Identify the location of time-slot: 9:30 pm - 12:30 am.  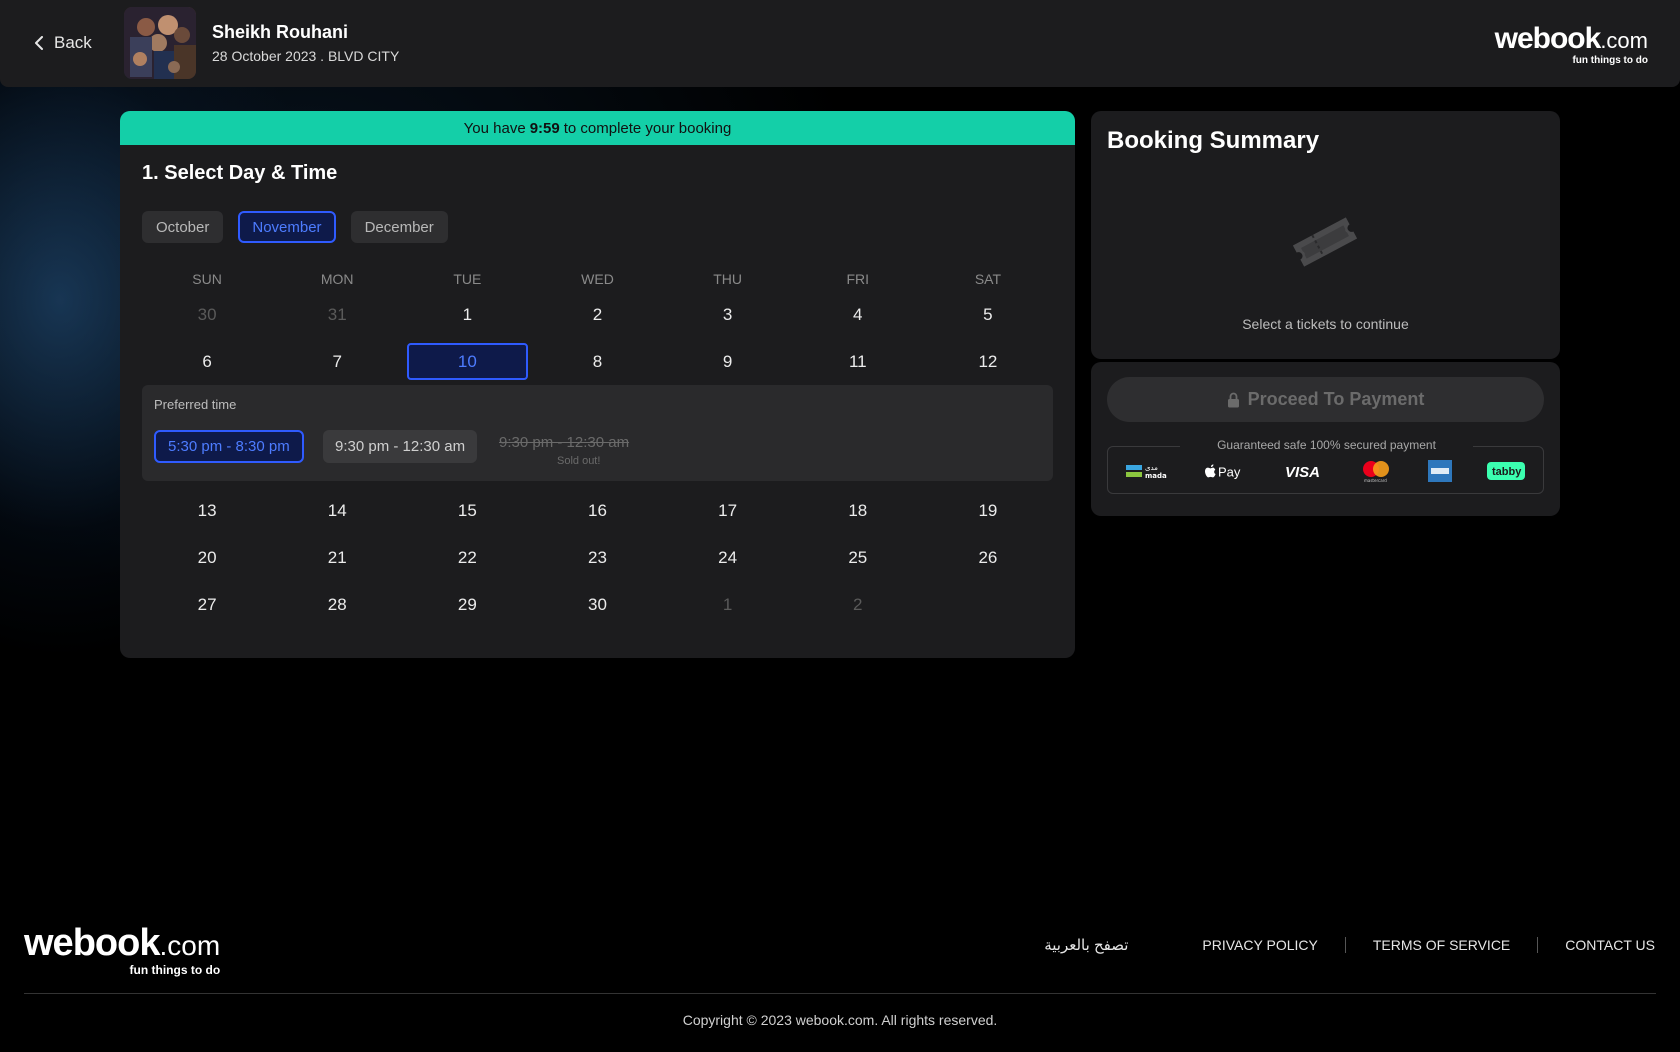
(400, 446).